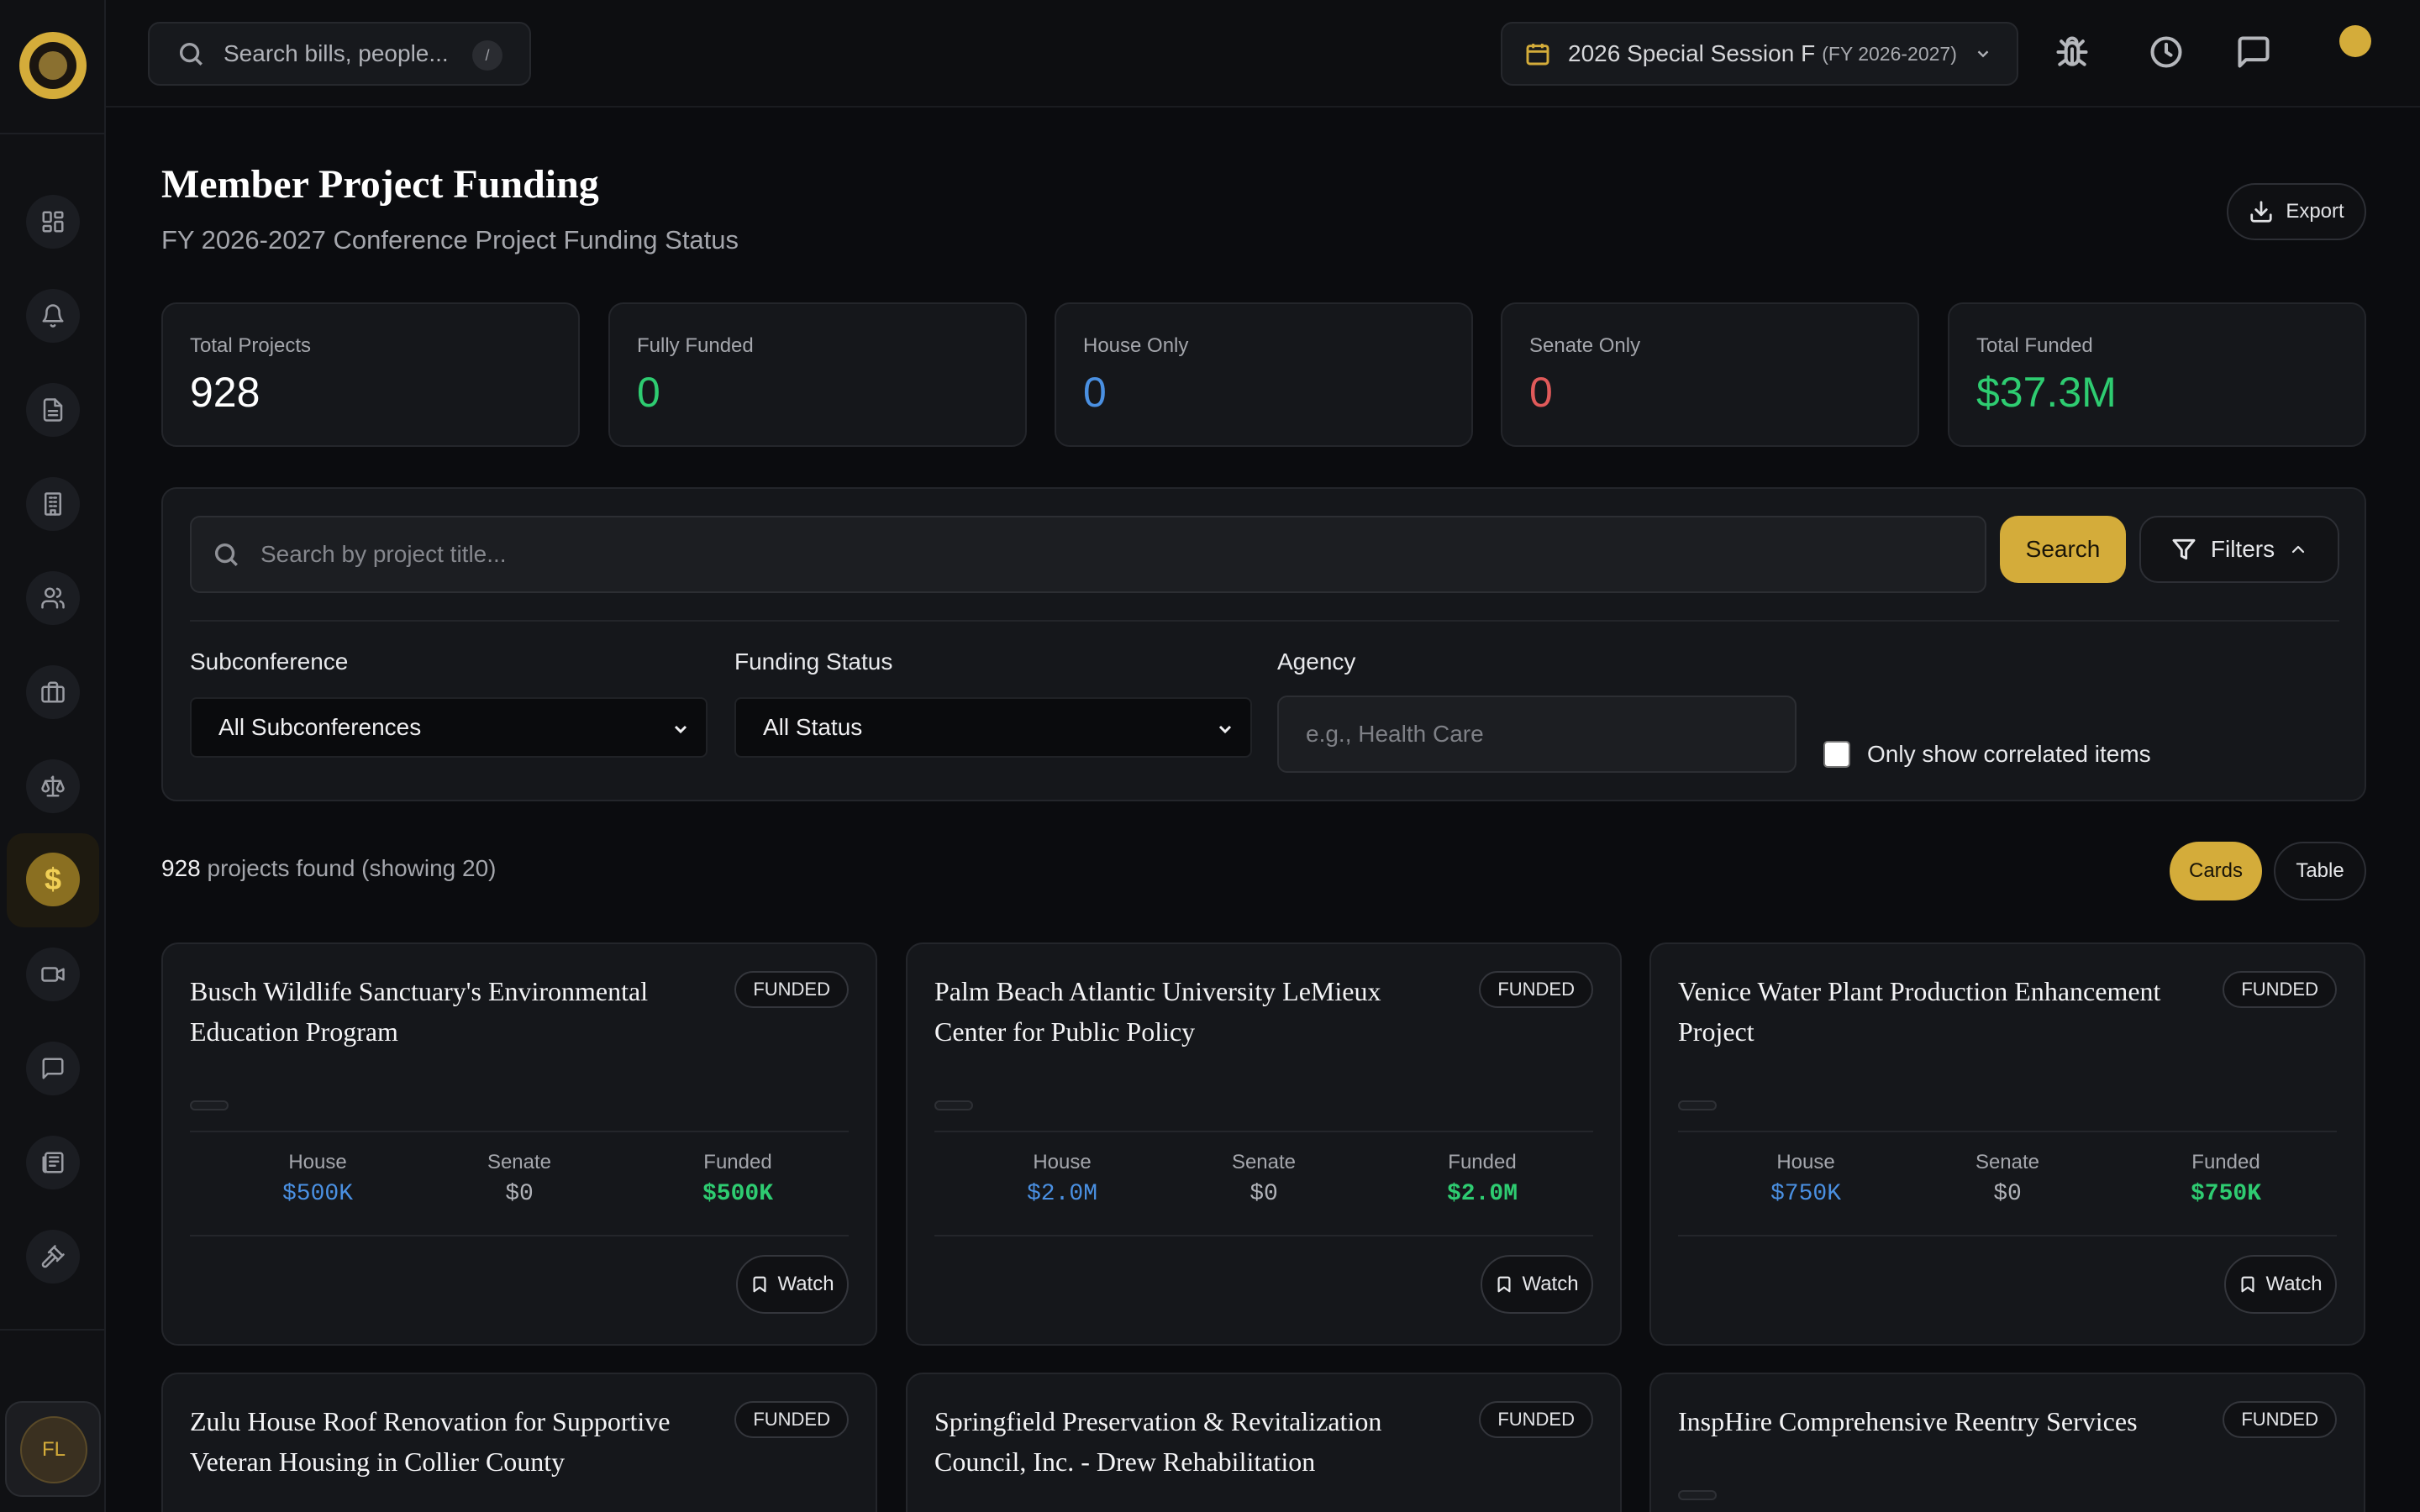 The height and width of the screenshot is (1512, 2420). I want to click on senate-amount: Senate $0, so click(519, 1179).